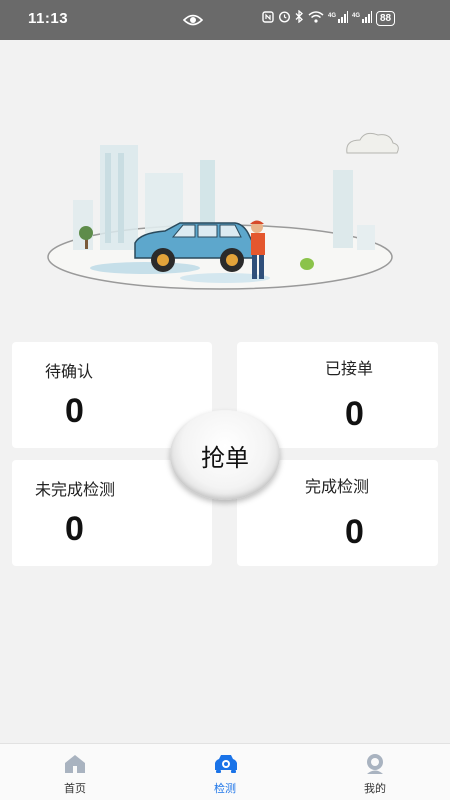 Image resolution: width=450 pixels, height=800 pixels. I want to click on nfc-icon, so click(268, 18).